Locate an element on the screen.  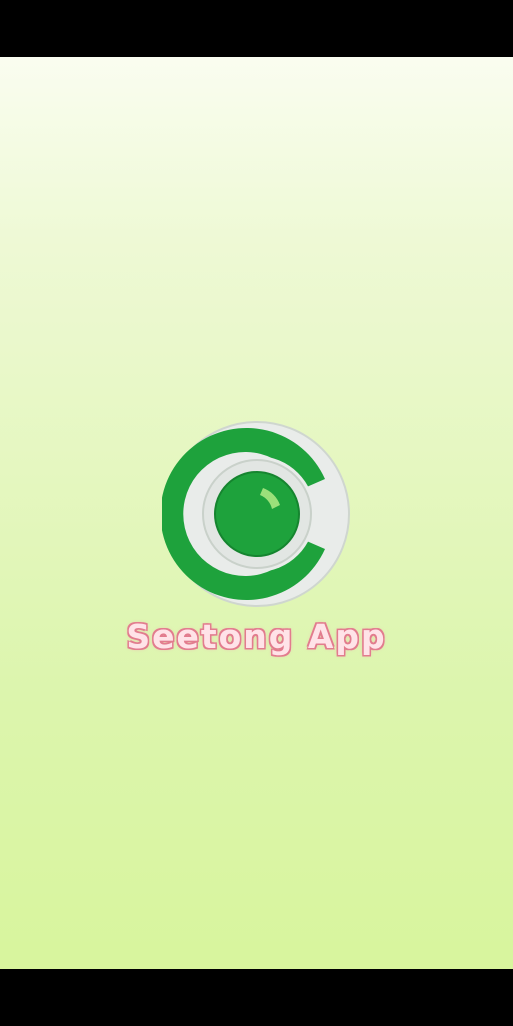
navigation-bar is located at coordinates (256, 997).